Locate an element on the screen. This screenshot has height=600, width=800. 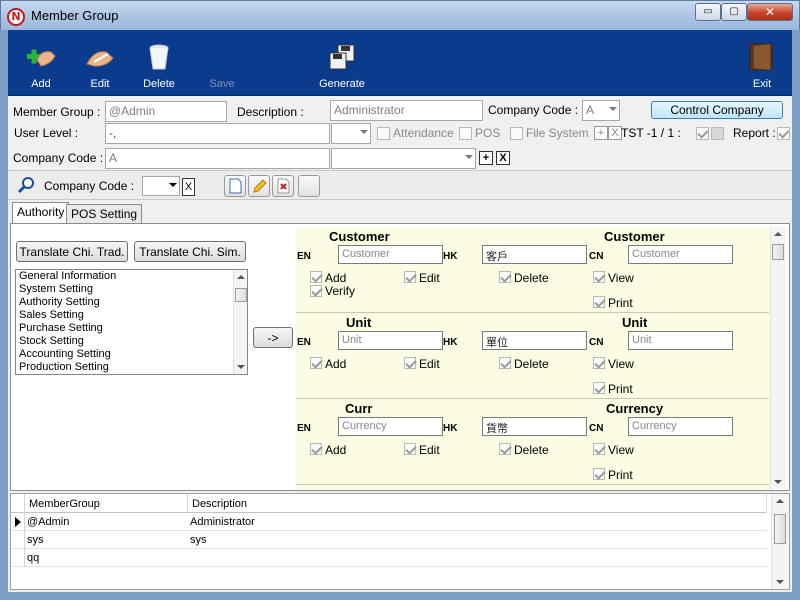
file-system-checkbox is located at coordinates (516, 133).